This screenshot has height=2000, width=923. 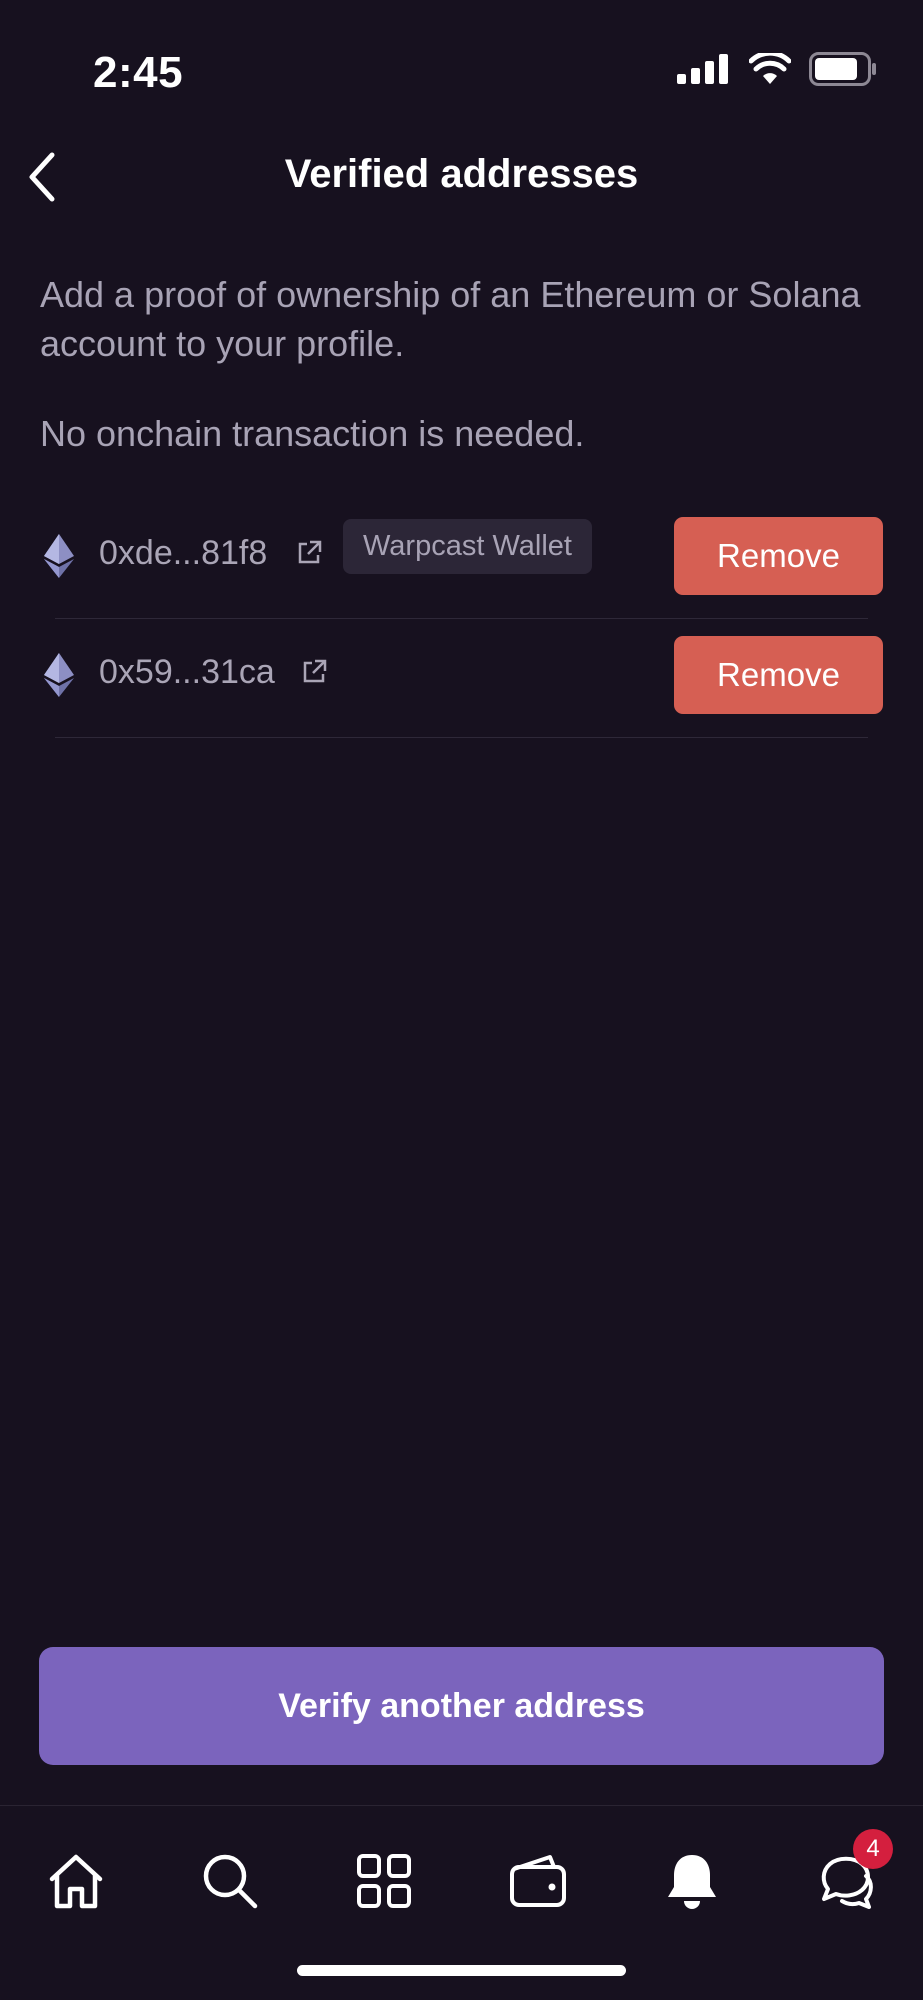 I want to click on home-icon, so click(x=76, y=1881).